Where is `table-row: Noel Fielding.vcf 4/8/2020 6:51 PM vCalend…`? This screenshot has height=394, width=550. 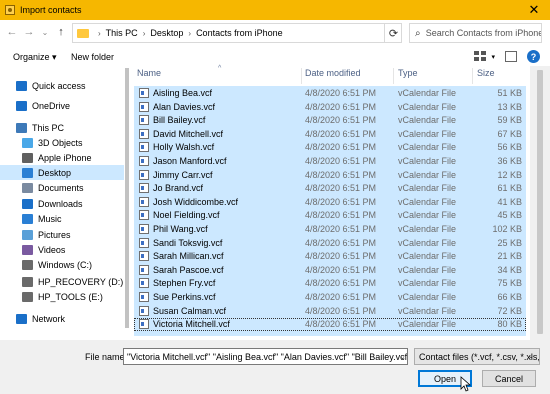 table-row: Noel Fielding.vcf 4/8/2020 6:51 PM vCalend… is located at coordinates (330, 215).